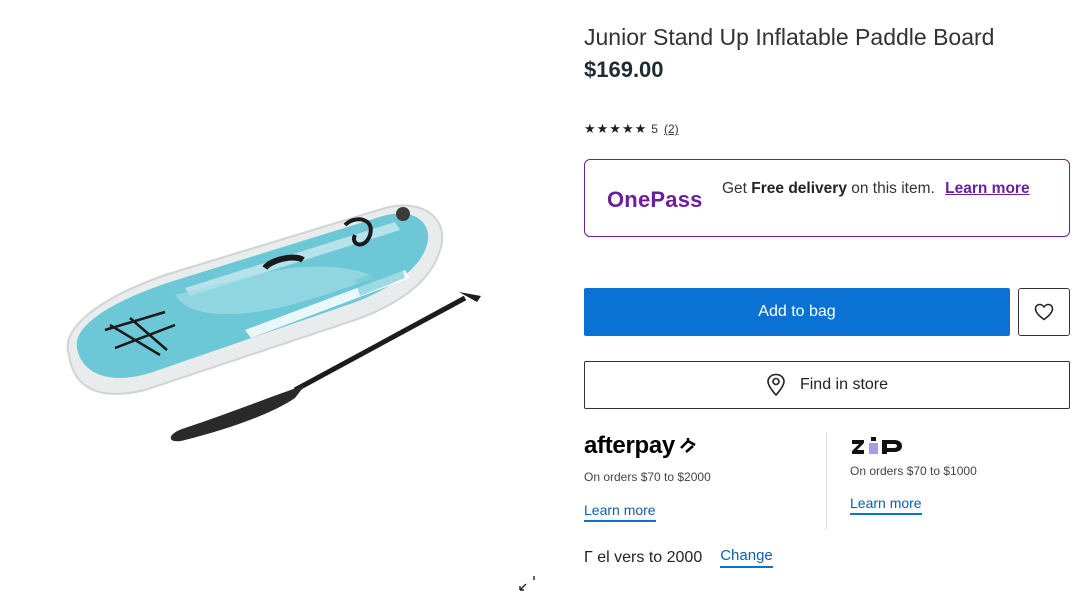  What do you see at coordinates (616, 128) in the screenshot?
I see `star-rating-icon: ★★★★★` at bounding box center [616, 128].